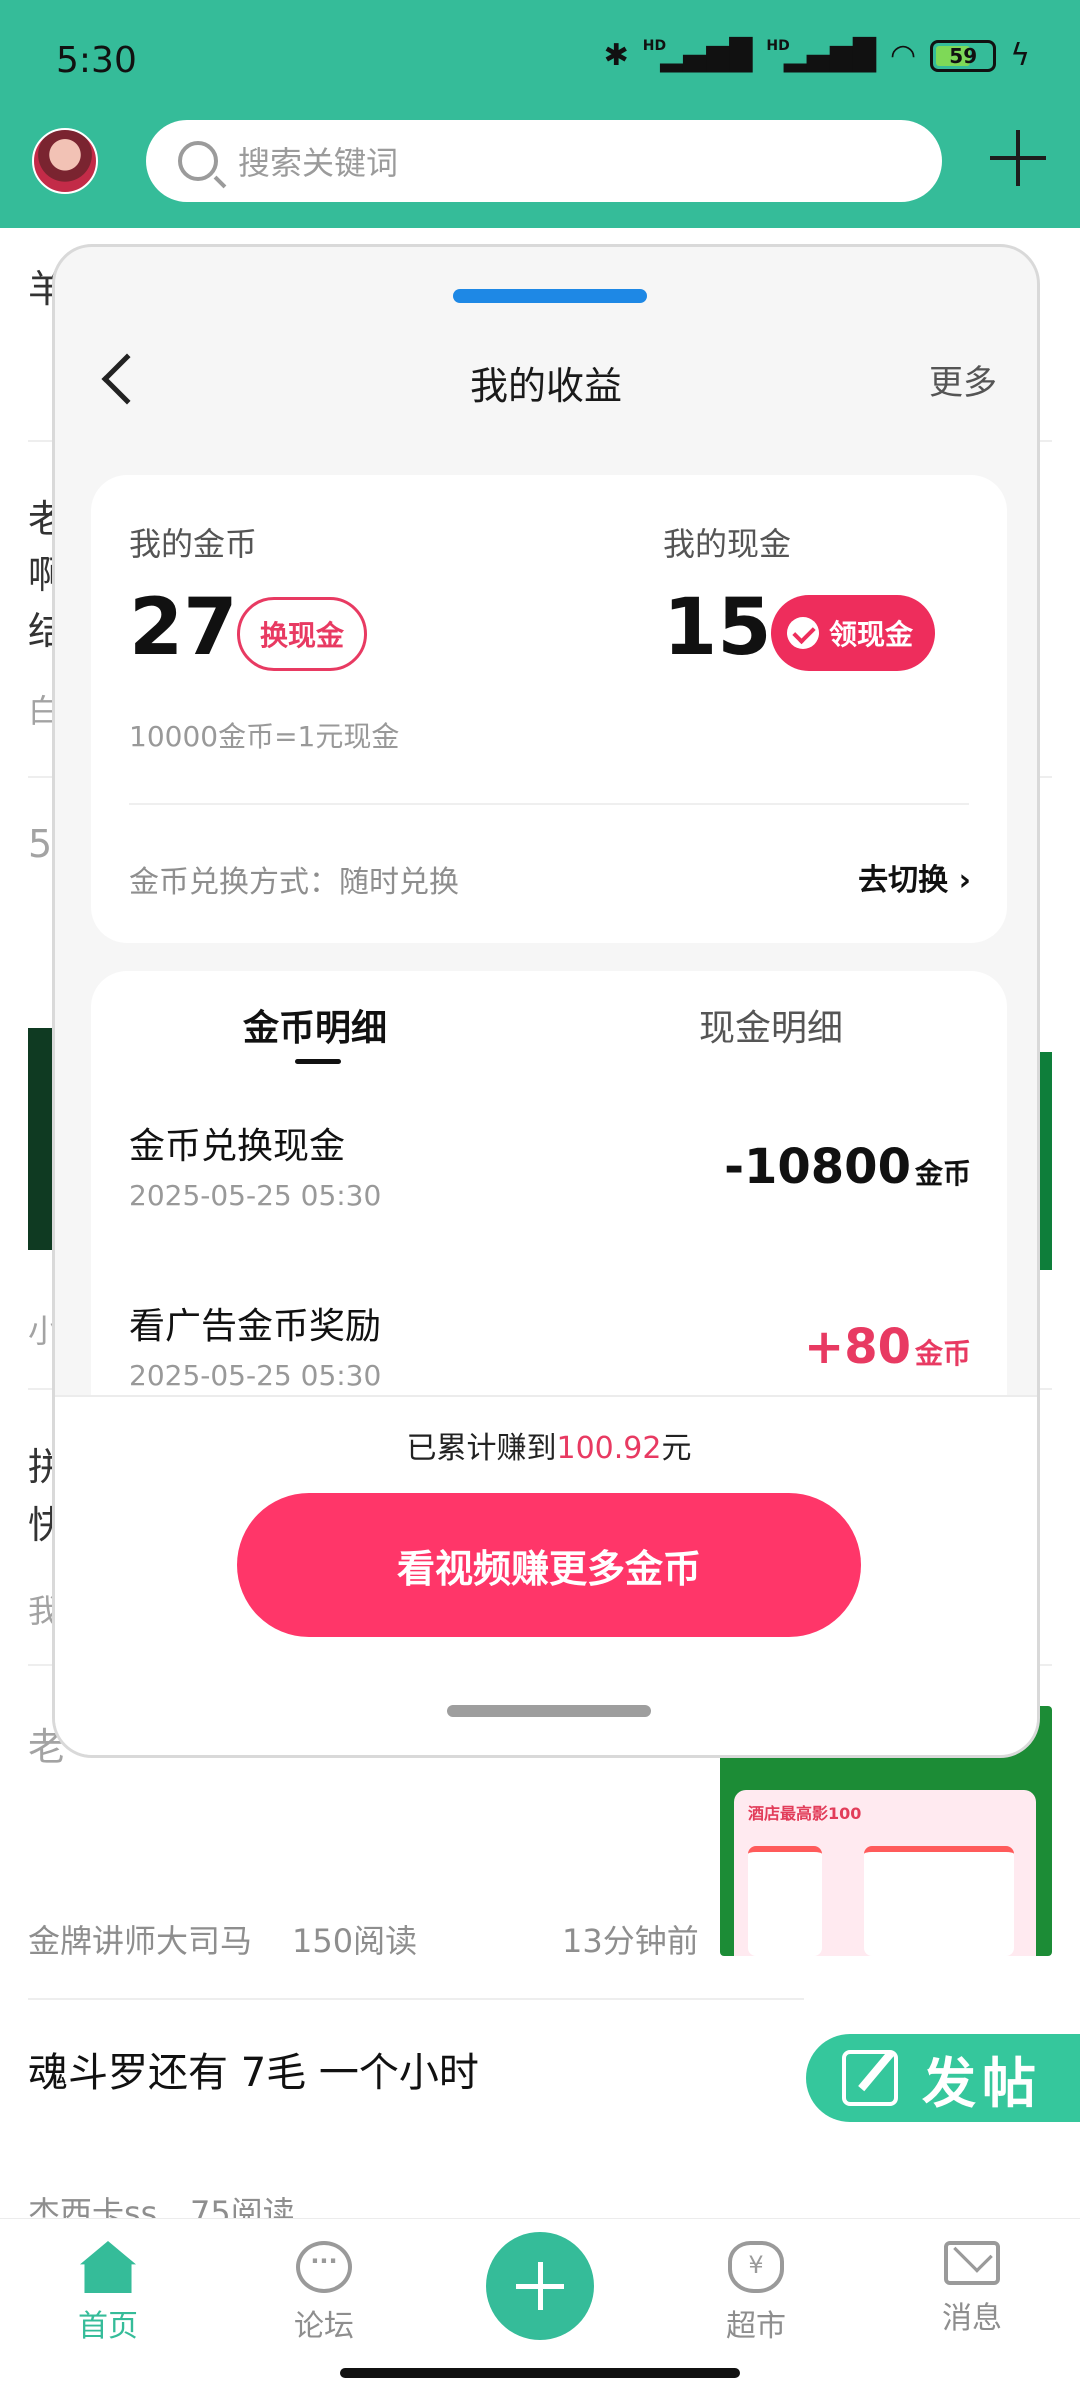  Describe the element at coordinates (803, 633) in the screenshot. I see `wechat-icon` at that location.